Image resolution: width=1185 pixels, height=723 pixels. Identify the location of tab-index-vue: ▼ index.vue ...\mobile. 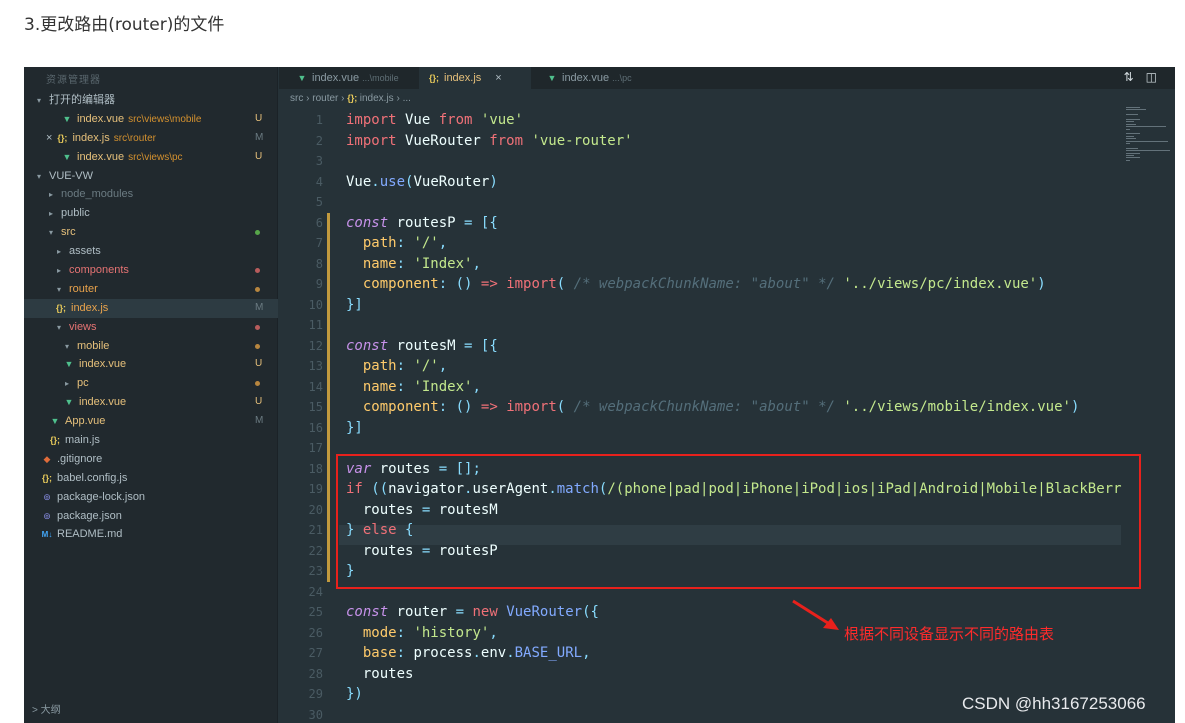
(349, 78).